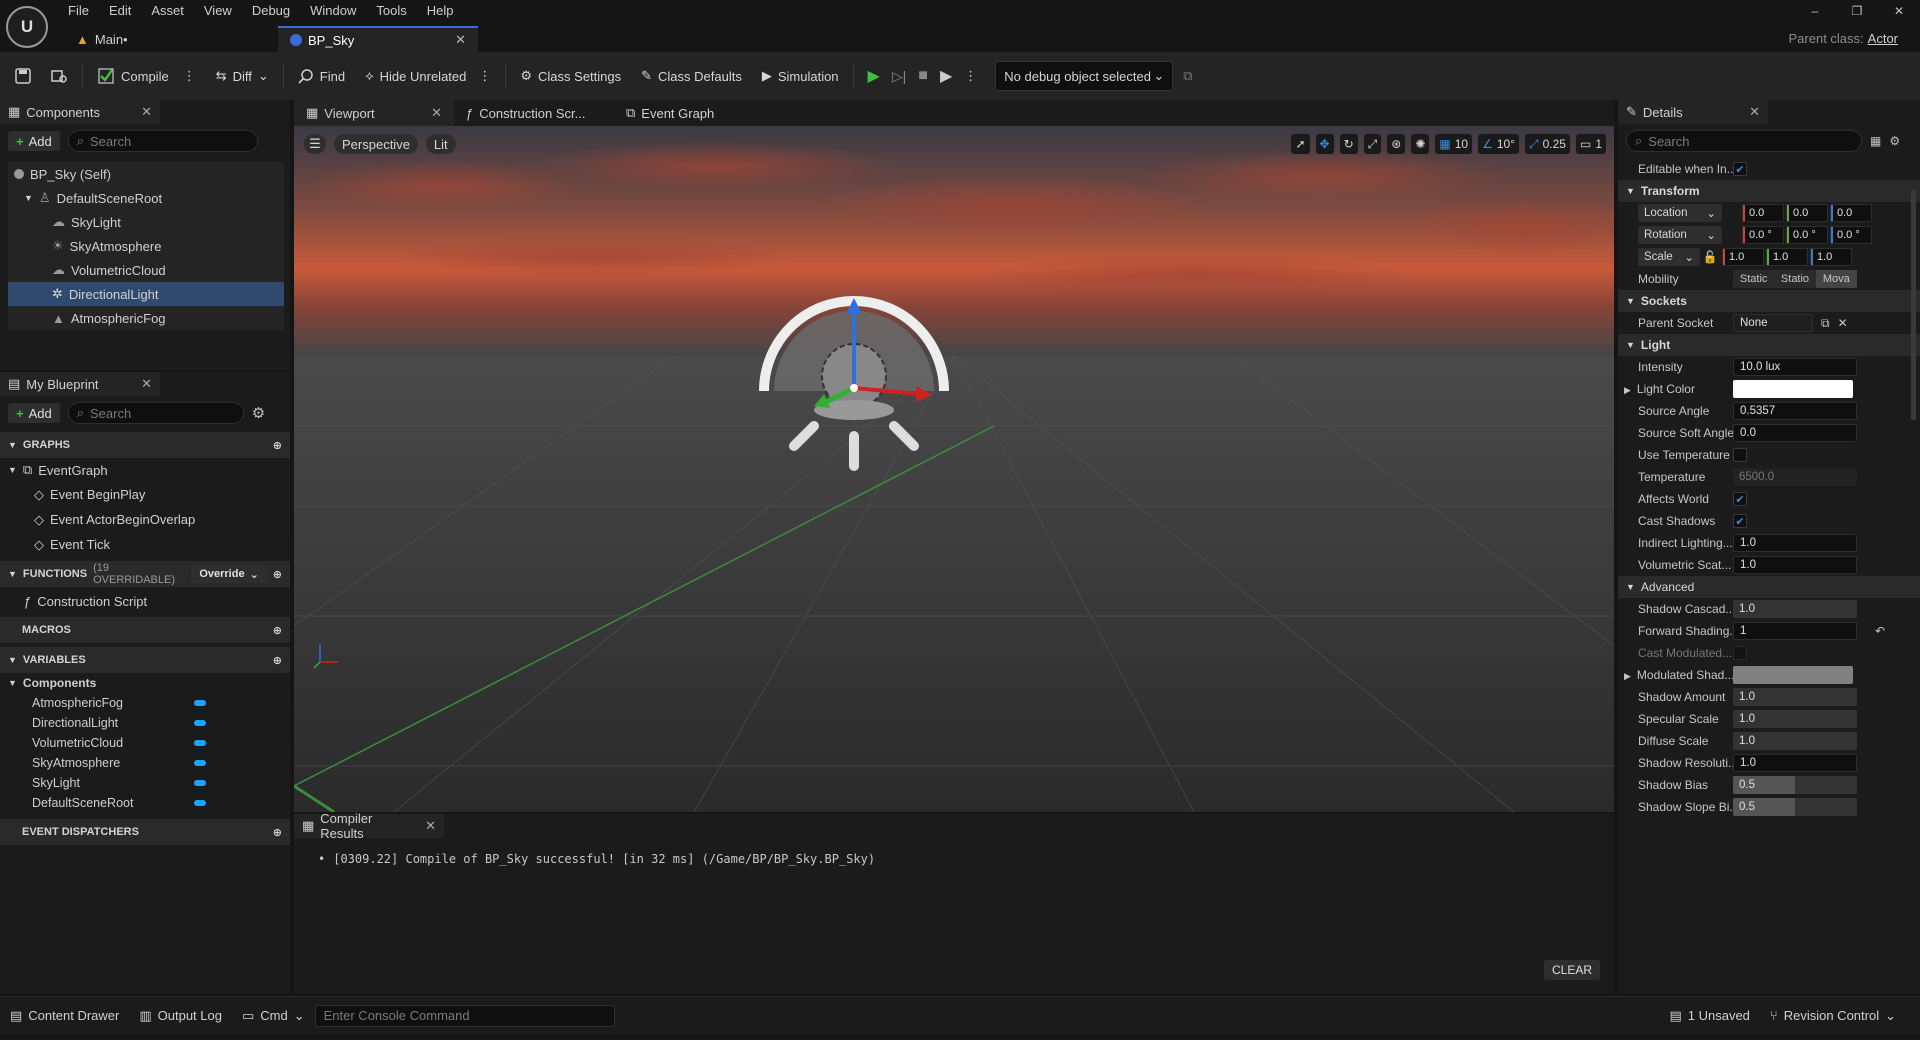  Describe the element at coordinates (145, 783) in the screenshot. I see `variable-item: SkyLight` at that location.